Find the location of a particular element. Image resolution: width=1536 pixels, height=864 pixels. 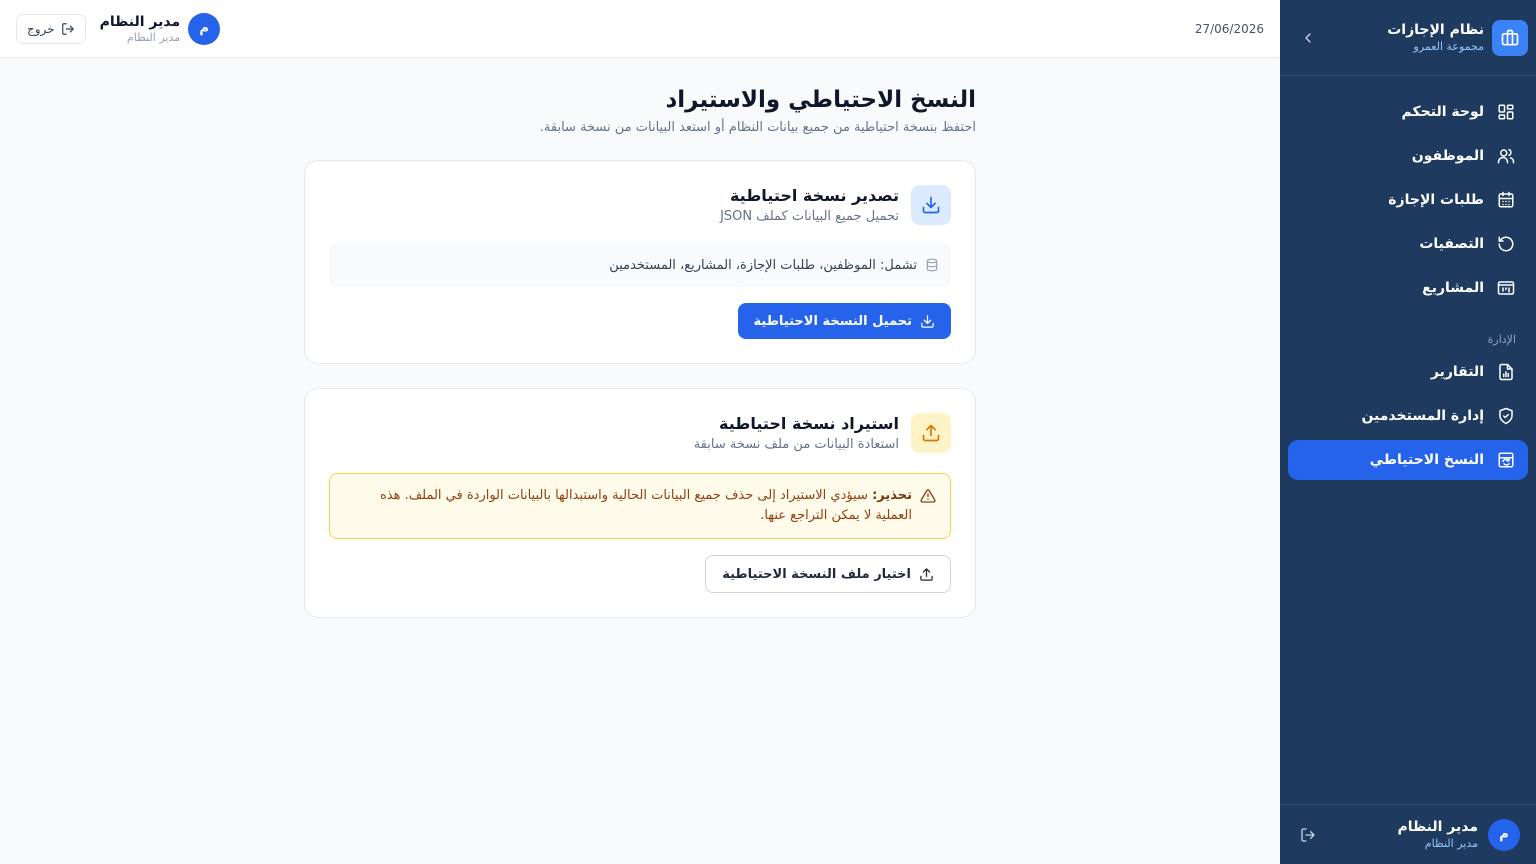

choose-backup-file-button: اختيار ملف النسخة الاحتياطية is located at coordinates (828, 574).